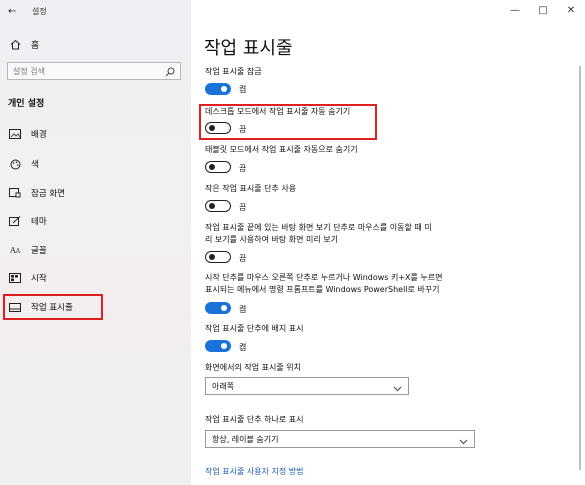 This screenshot has width=585, height=485. Describe the element at coordinates (15, 221) in the screenshot. I see `theme-icon` at that location.